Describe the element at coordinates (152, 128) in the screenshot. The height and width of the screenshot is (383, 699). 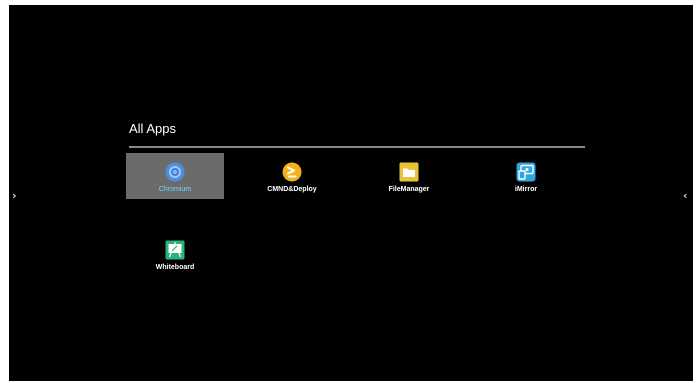
I see `section-title: All Apps` at that location.